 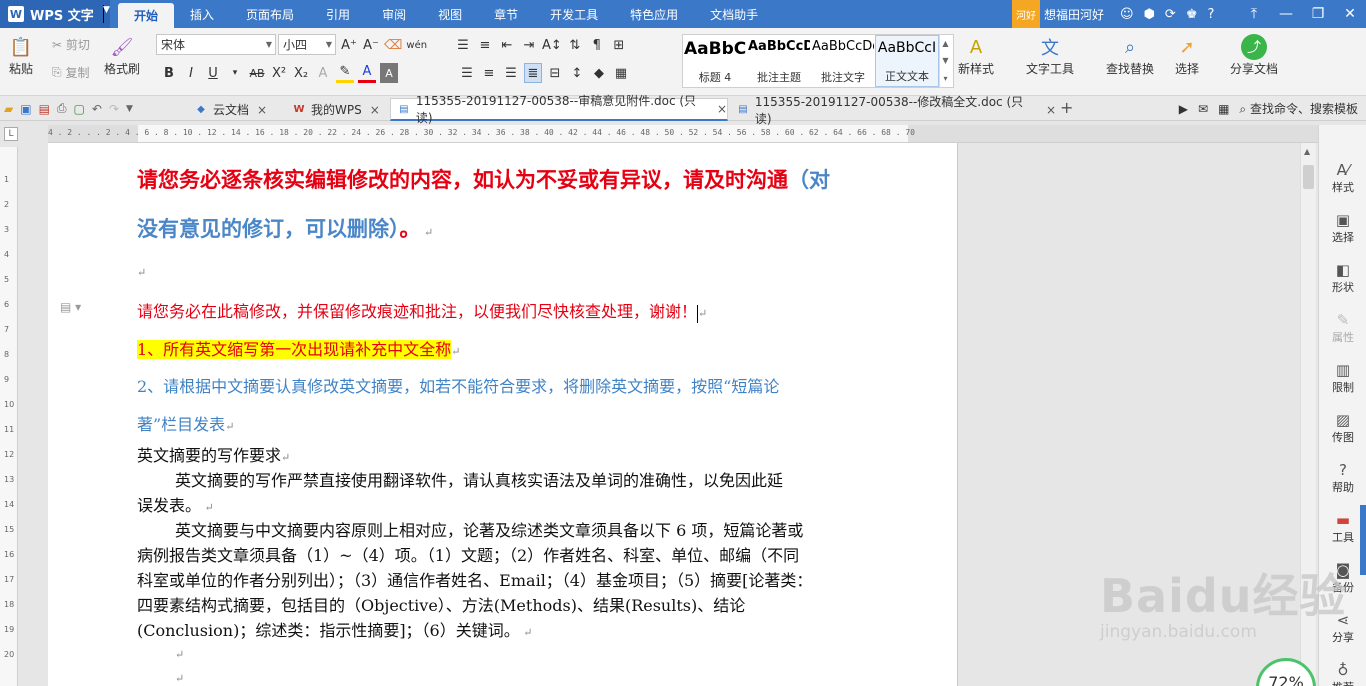 What do you see at coordinates (575, 45) in the screenshot?
I see `sort-icon: ⇅` at bounding box center [575, 45].